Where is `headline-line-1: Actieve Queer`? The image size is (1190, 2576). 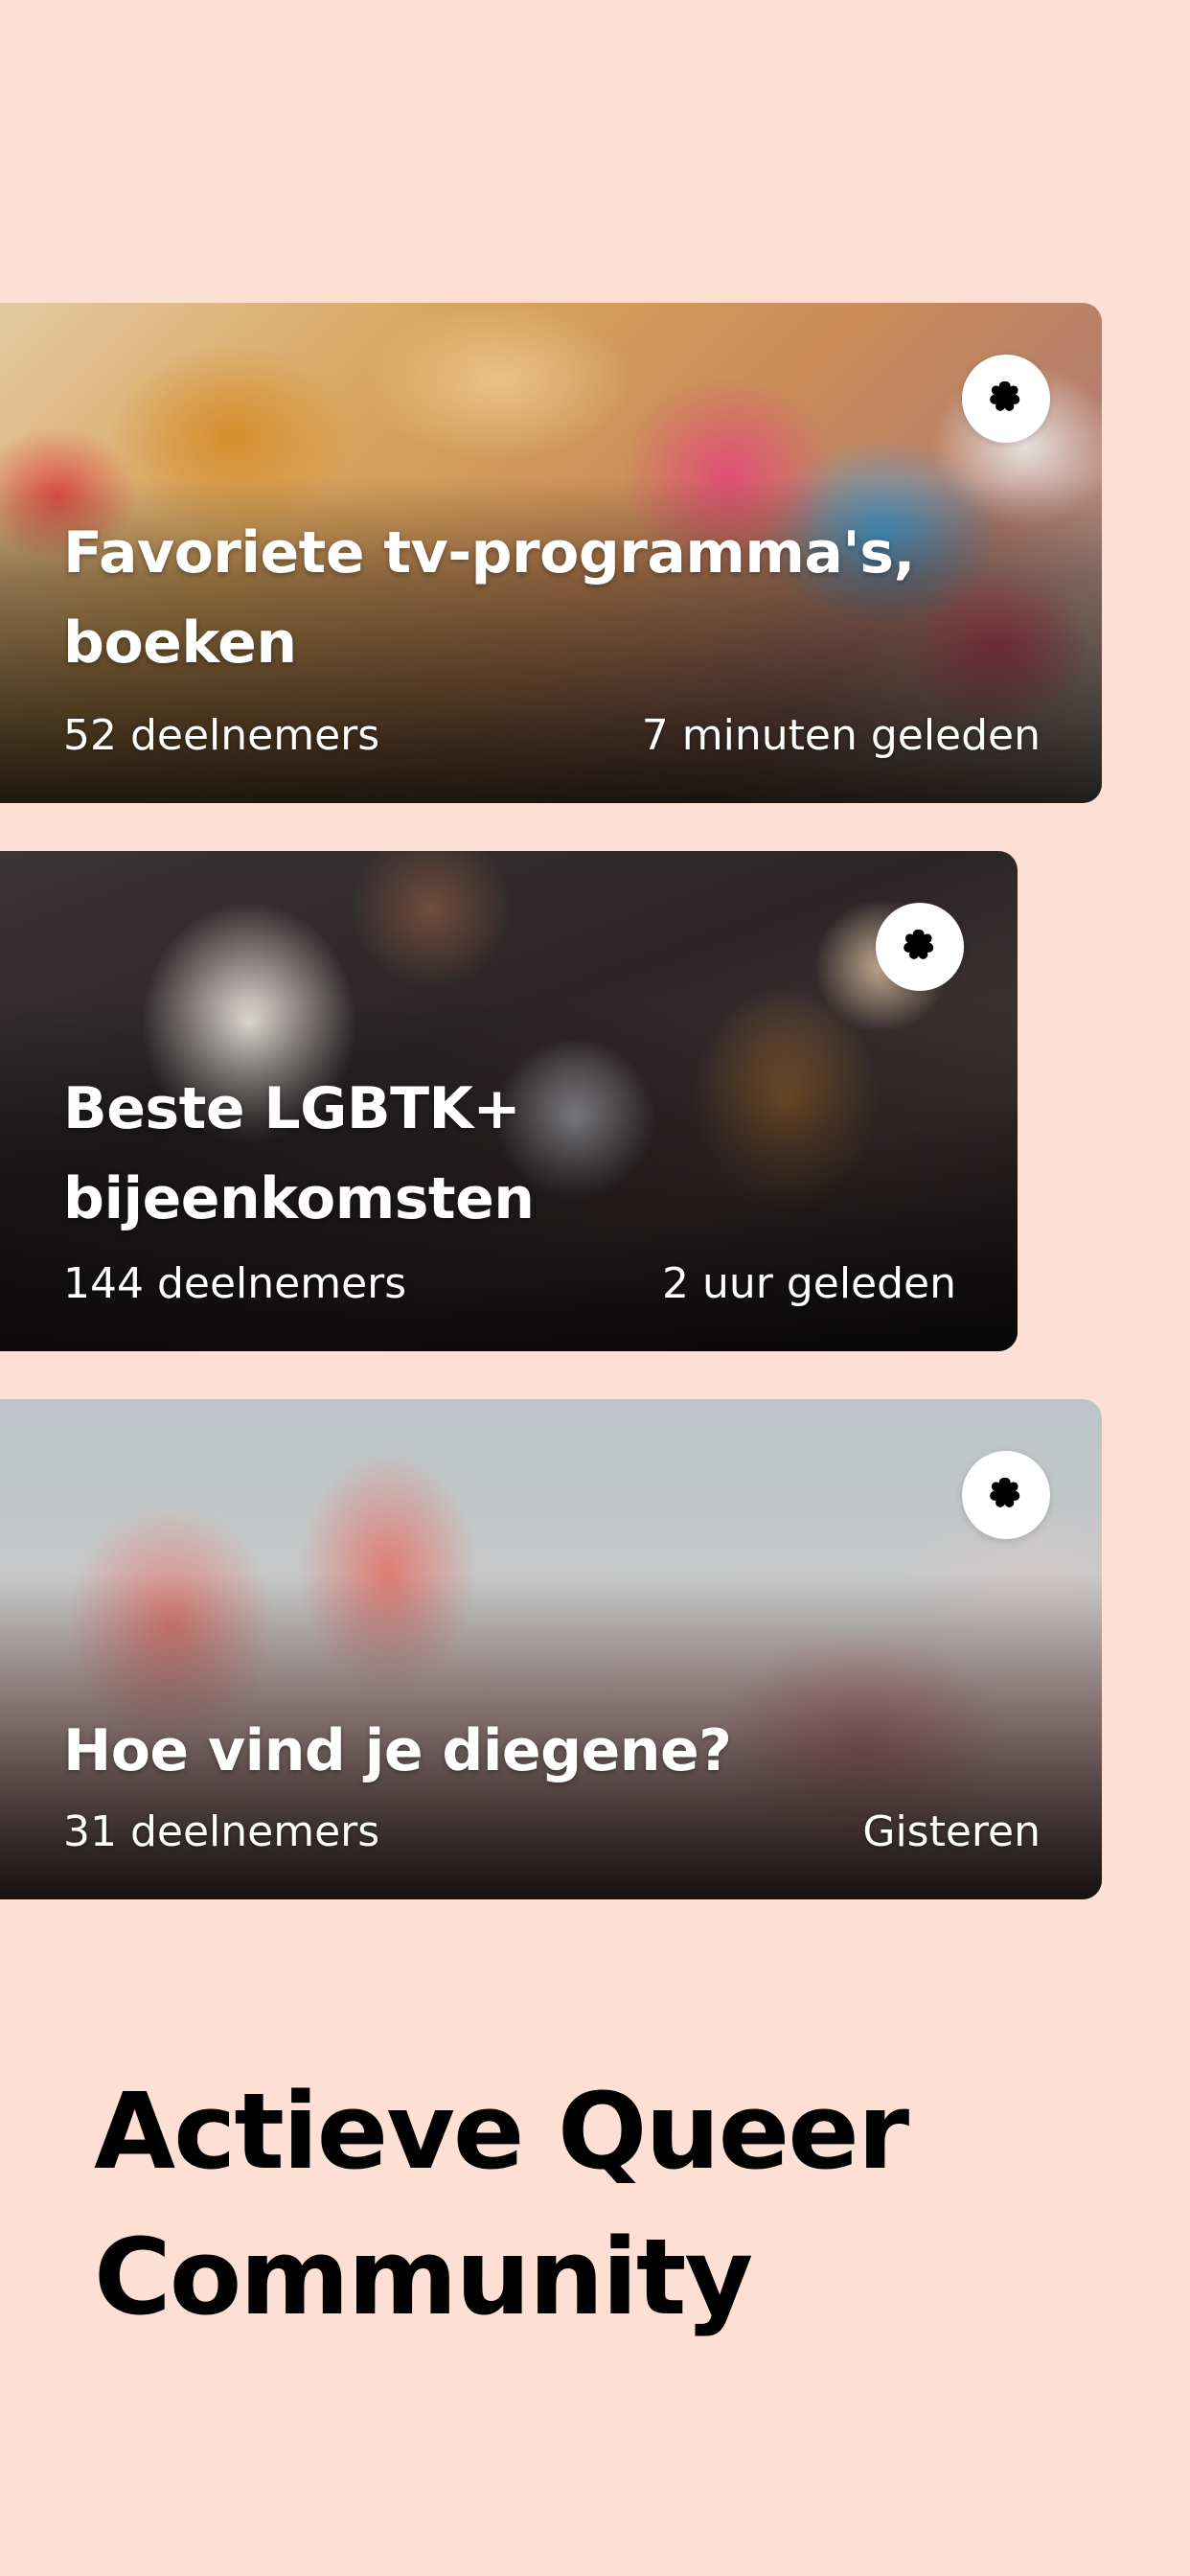 headline-line-1: Actieve Queer is located at coordinates (501, 2131).